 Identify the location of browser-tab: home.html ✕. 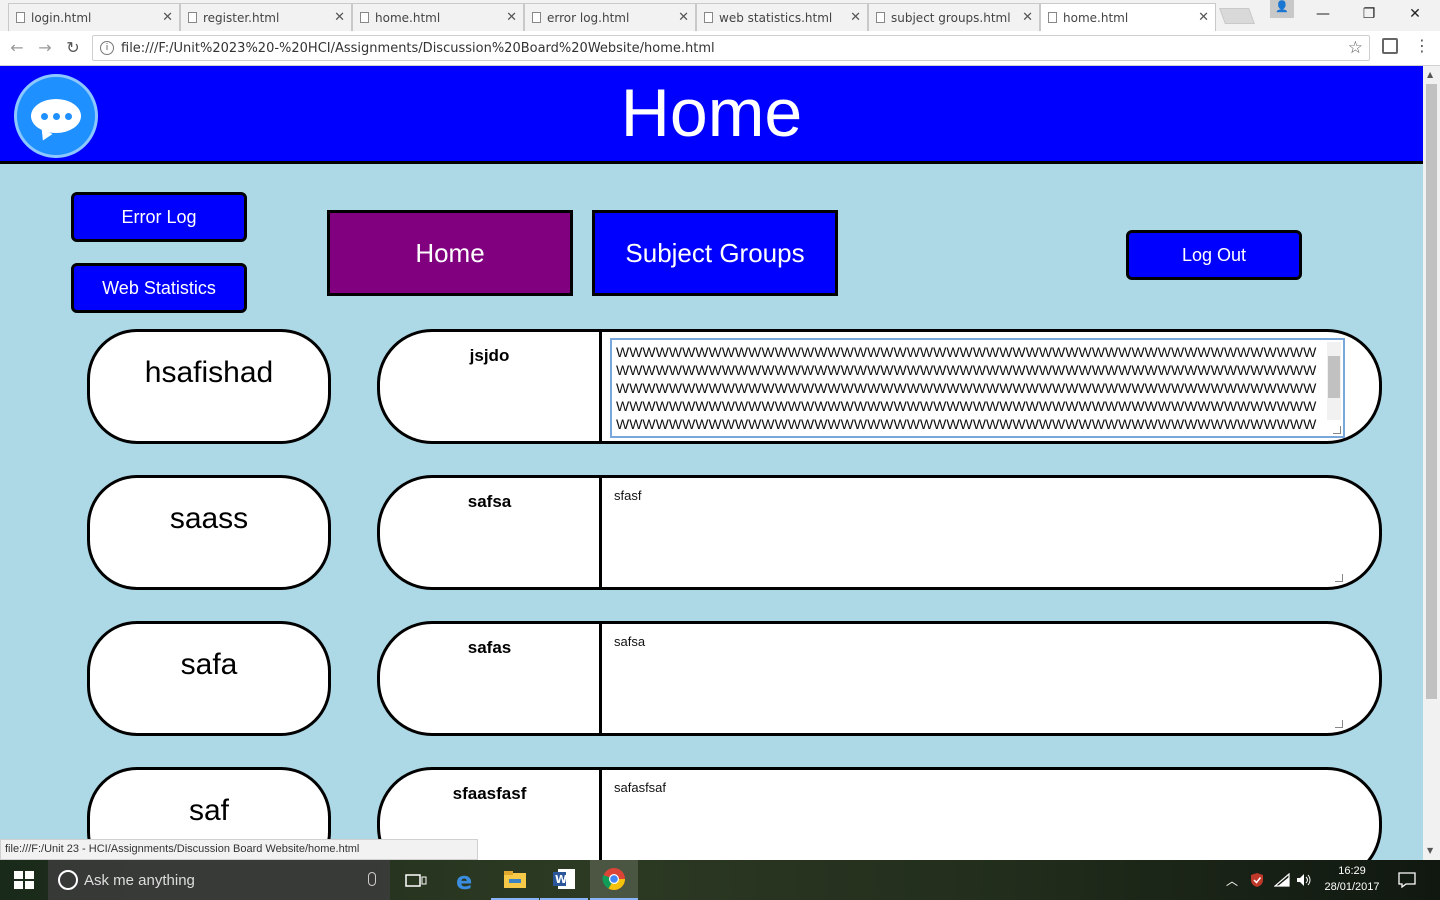
(438, 17).